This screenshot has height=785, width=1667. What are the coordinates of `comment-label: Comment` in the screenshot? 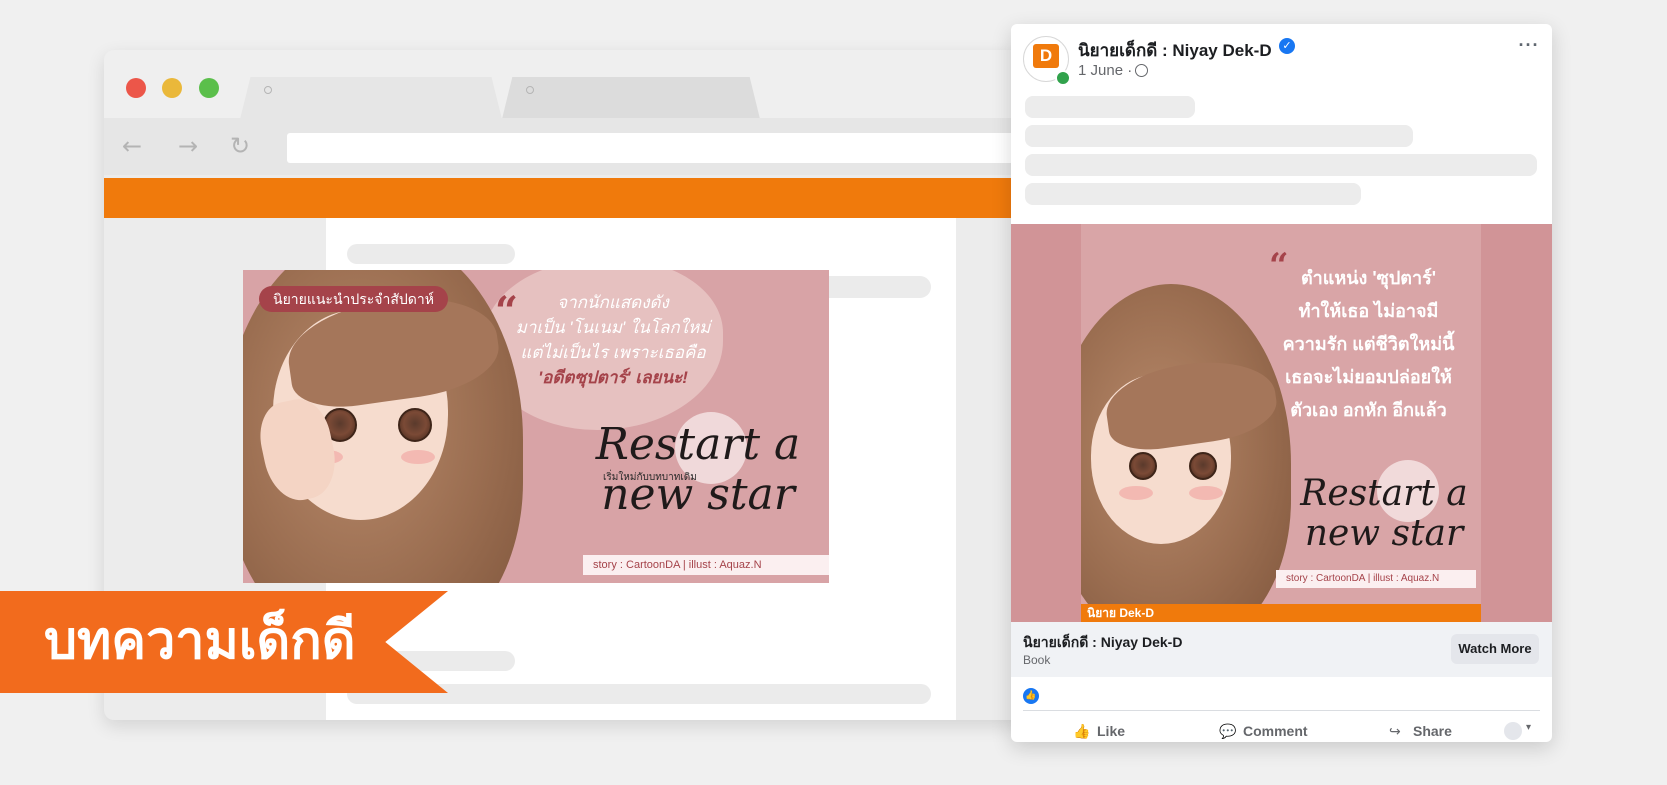 It's located at (1275, 731).